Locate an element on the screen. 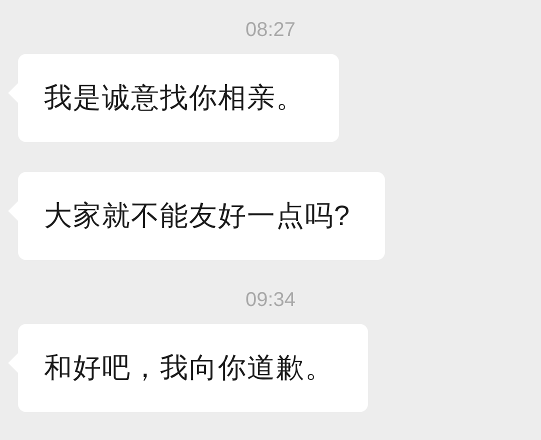 This screenshot has height=440, width=541. message-time: 09:34 is located at coordinates (270, 300).